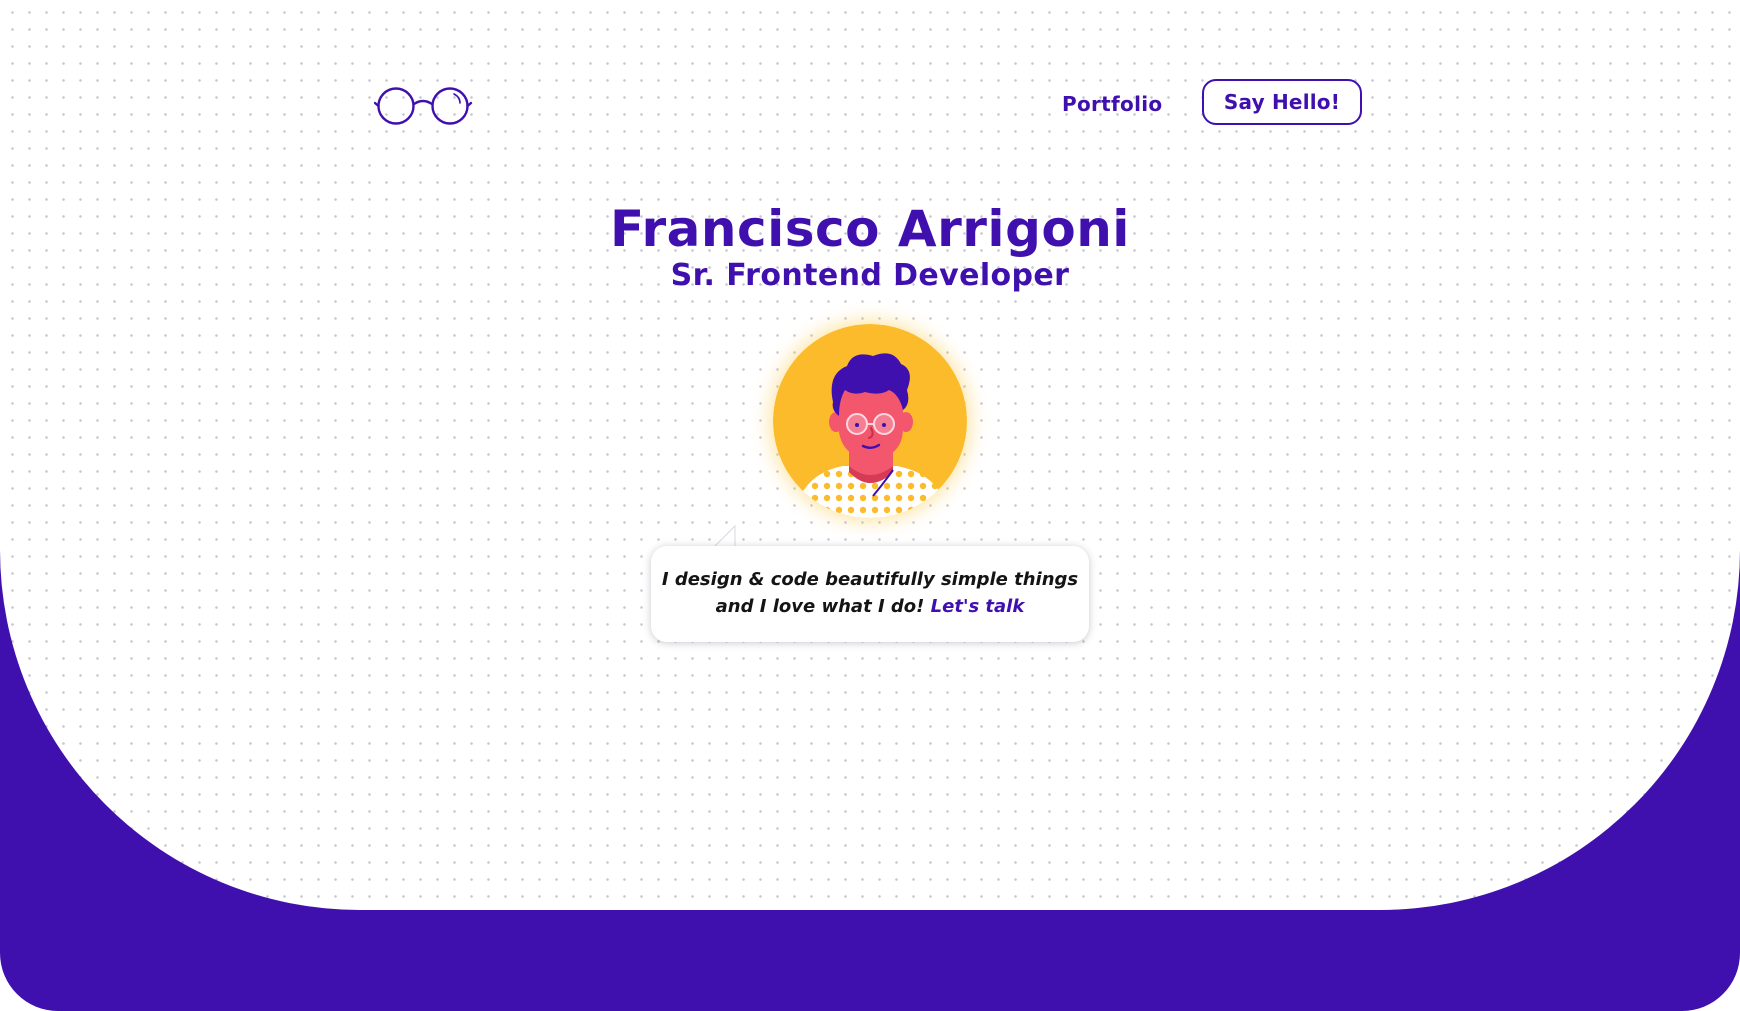 The width and height of the screenshot is (1740, 1011). I want to click on glasses-logo-icon, so click(423, 106).